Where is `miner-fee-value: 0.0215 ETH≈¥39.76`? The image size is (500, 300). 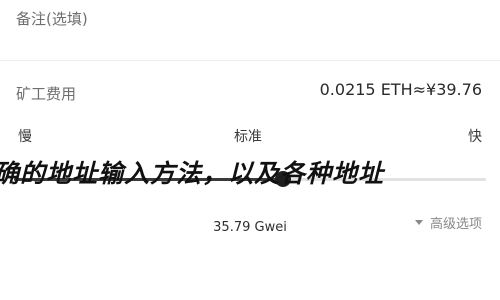 miner-fee-value: 0.0215 ETH≈¥39.76 is located at coordinates (400, 89).